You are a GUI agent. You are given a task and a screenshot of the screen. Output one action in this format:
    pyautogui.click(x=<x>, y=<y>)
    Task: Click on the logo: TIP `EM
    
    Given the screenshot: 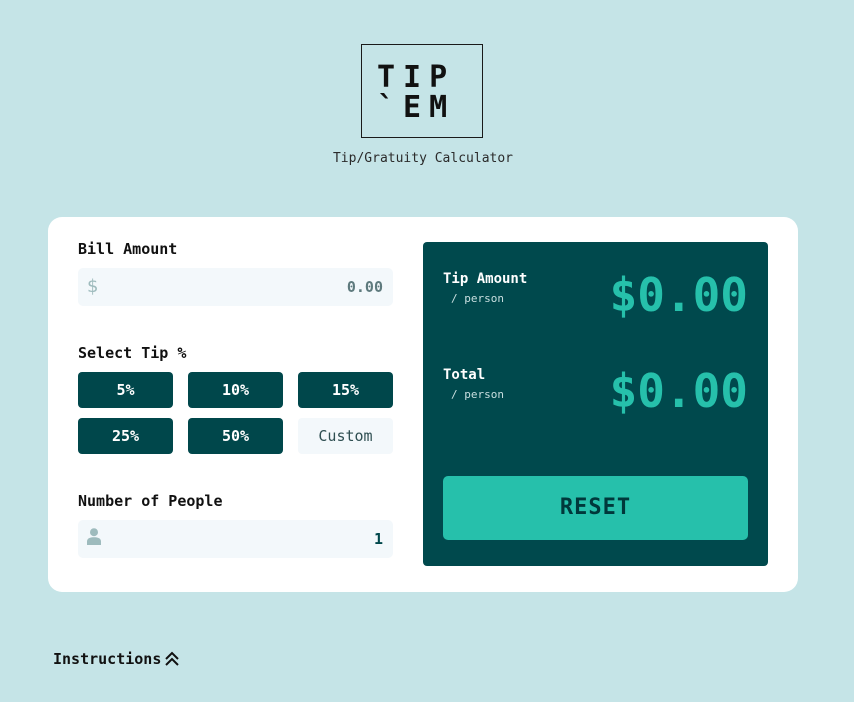 What is the action you would take?
    pyautogui.click(x=422, y=91)
    